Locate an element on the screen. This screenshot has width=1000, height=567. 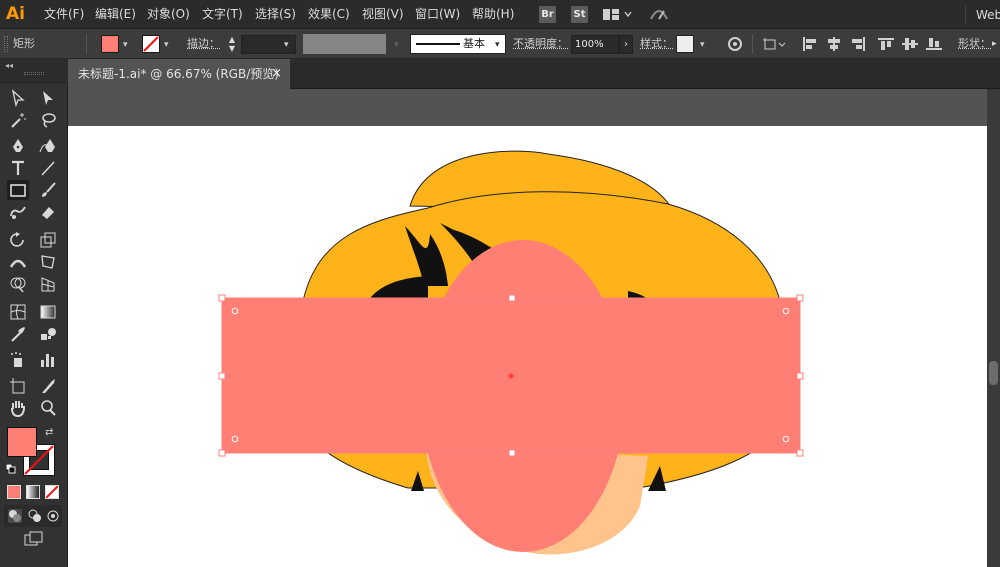
curvature-tool is located at coordinates (48, 146).